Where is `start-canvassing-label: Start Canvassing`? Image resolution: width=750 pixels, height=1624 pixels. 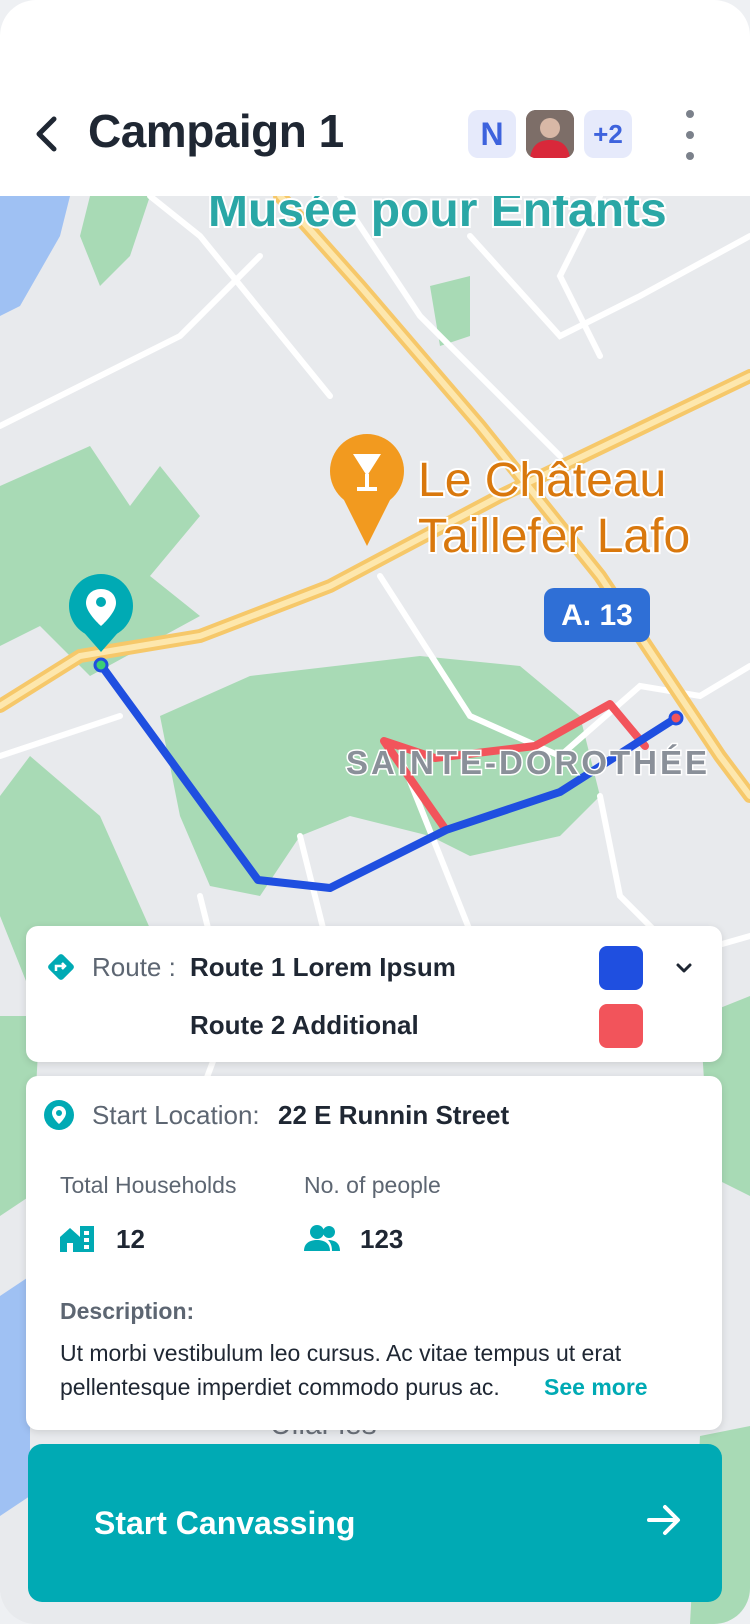
start-canvassing-label: Start Canvassing is located at coordinates (225, 1522).